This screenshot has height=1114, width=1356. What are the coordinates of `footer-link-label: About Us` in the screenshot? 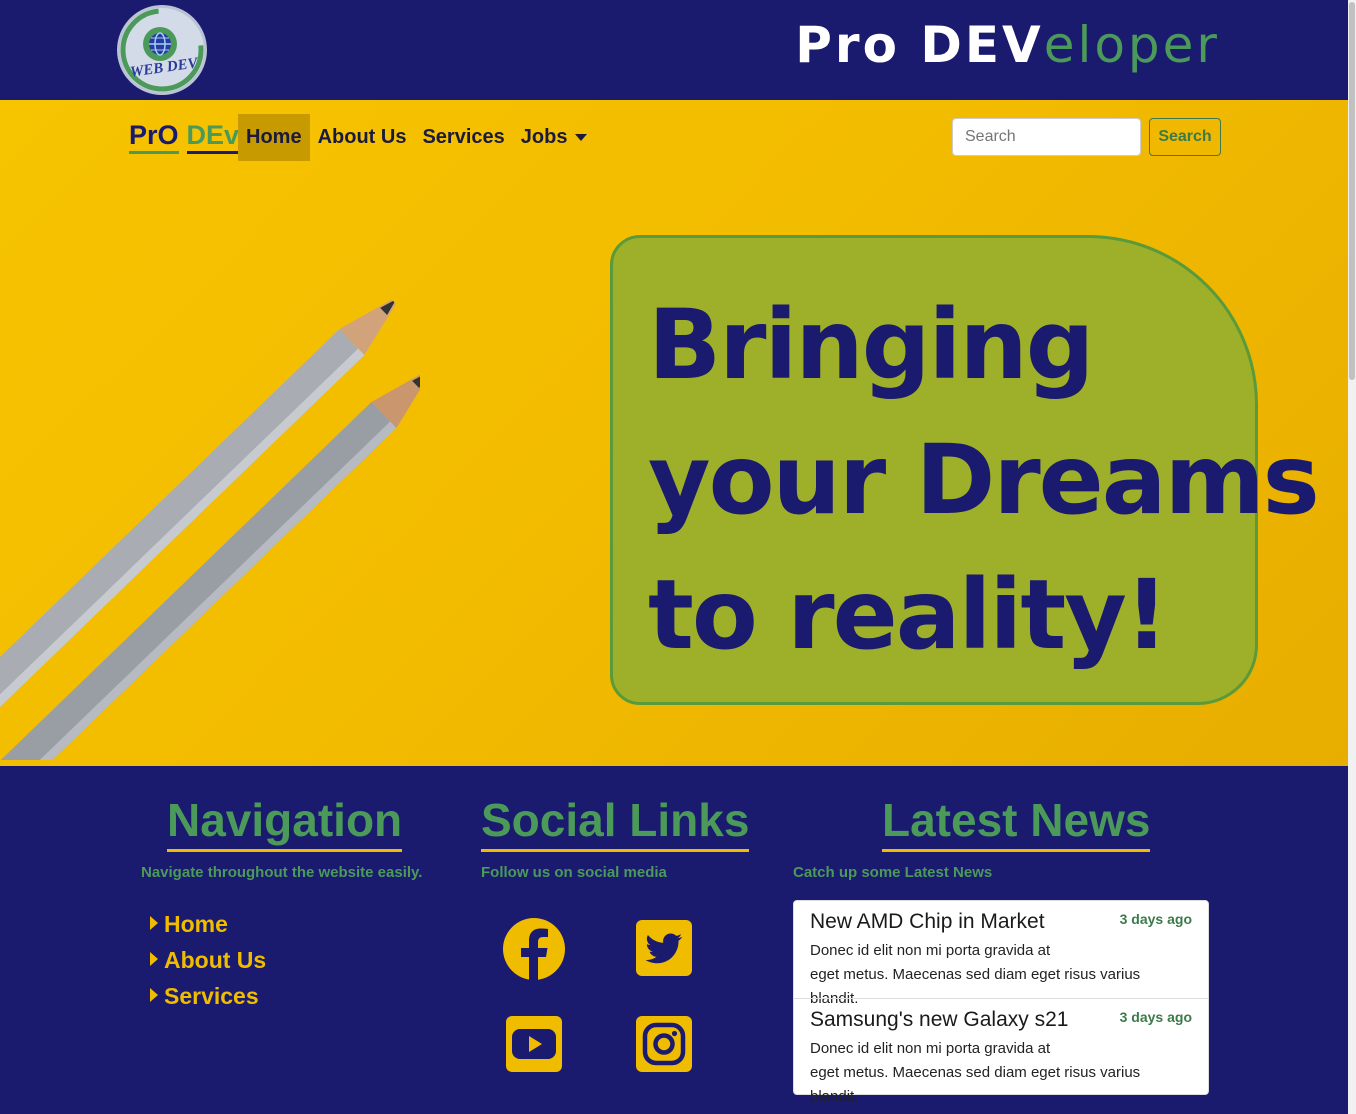 It's located at (215, 960).